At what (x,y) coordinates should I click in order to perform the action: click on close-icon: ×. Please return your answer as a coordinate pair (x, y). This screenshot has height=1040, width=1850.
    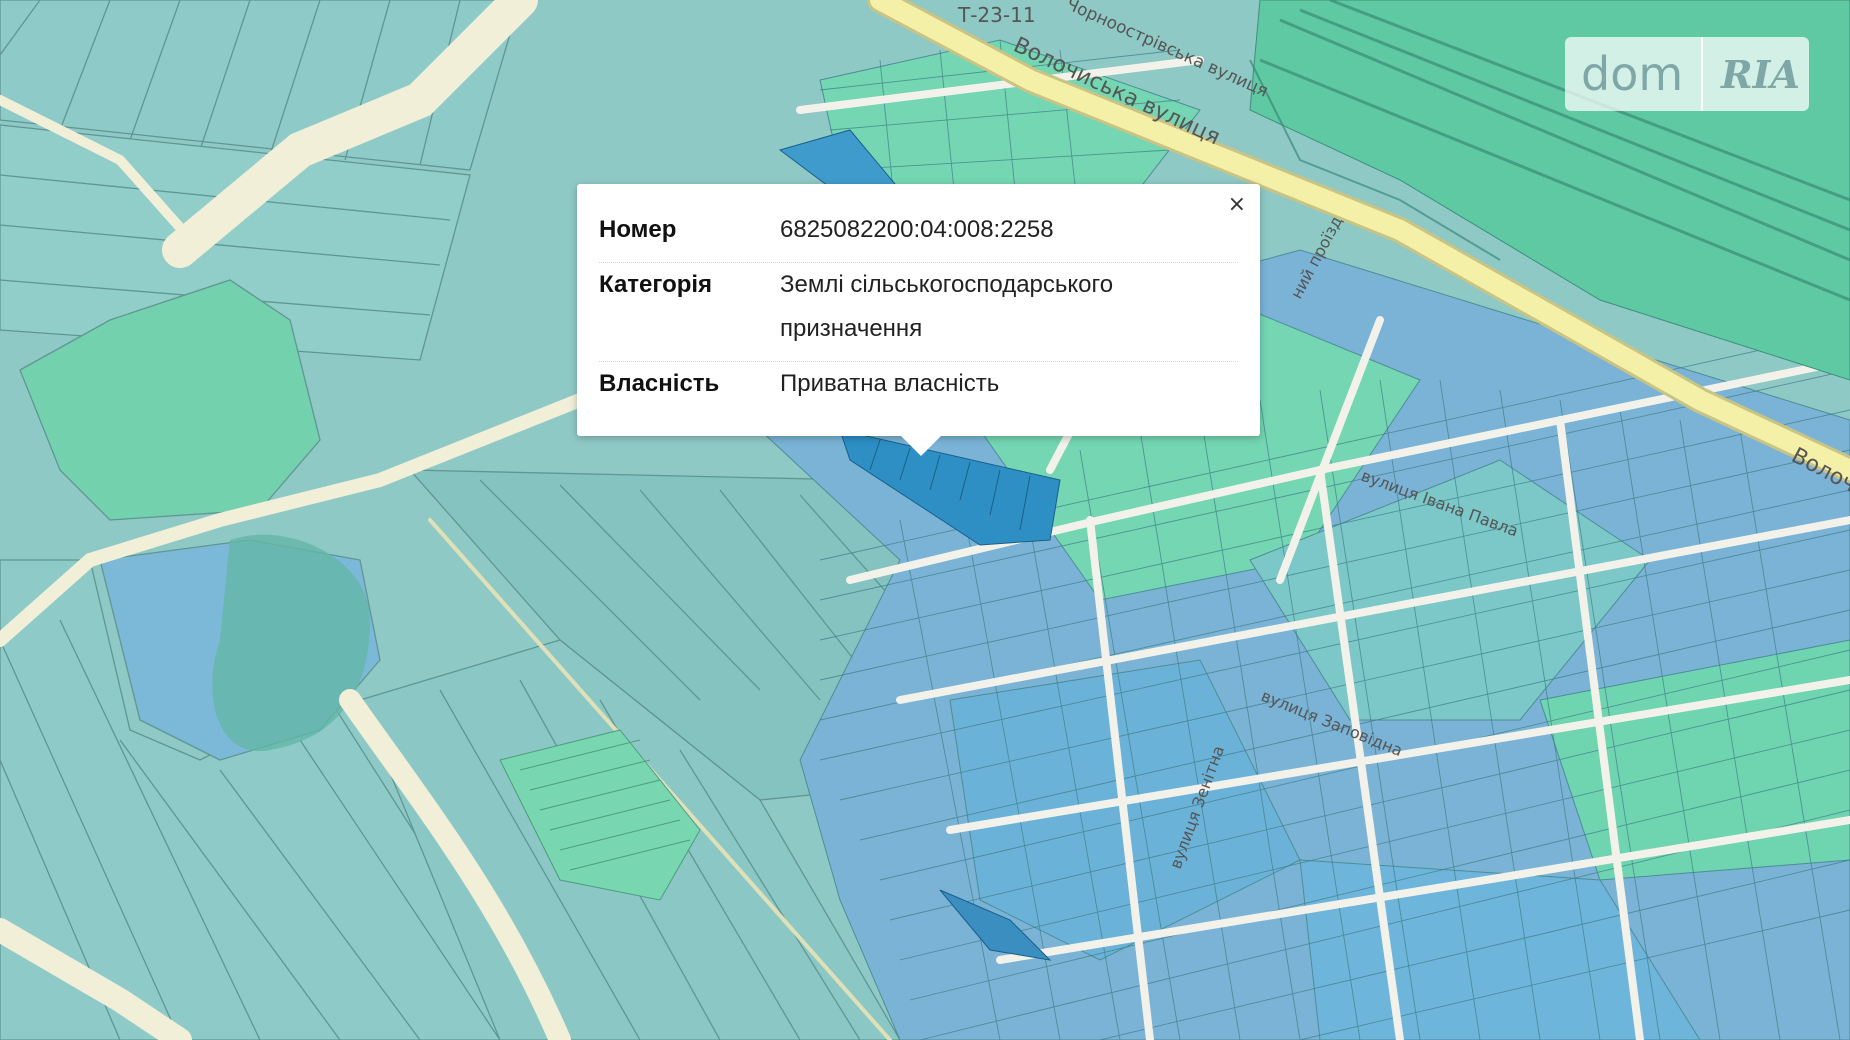
    Looking at the image, I should click on (1237, 205).